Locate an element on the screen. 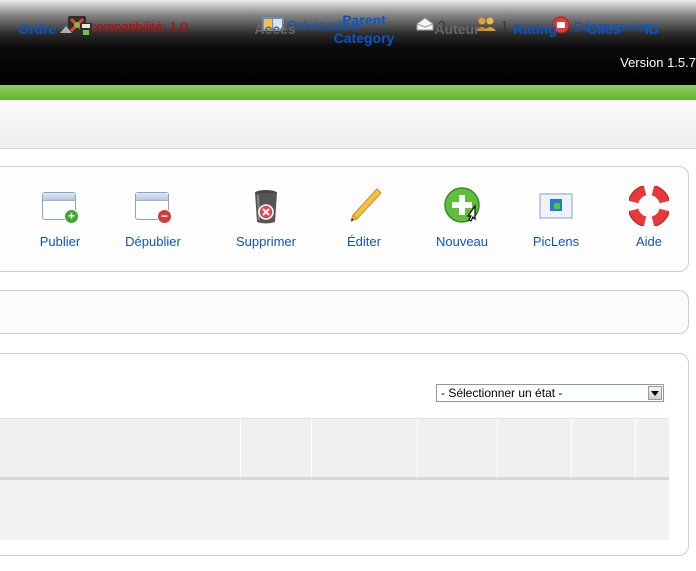 The width and height of the screenshot is (696, 571). status-bar is located at coordinates (348, 124).